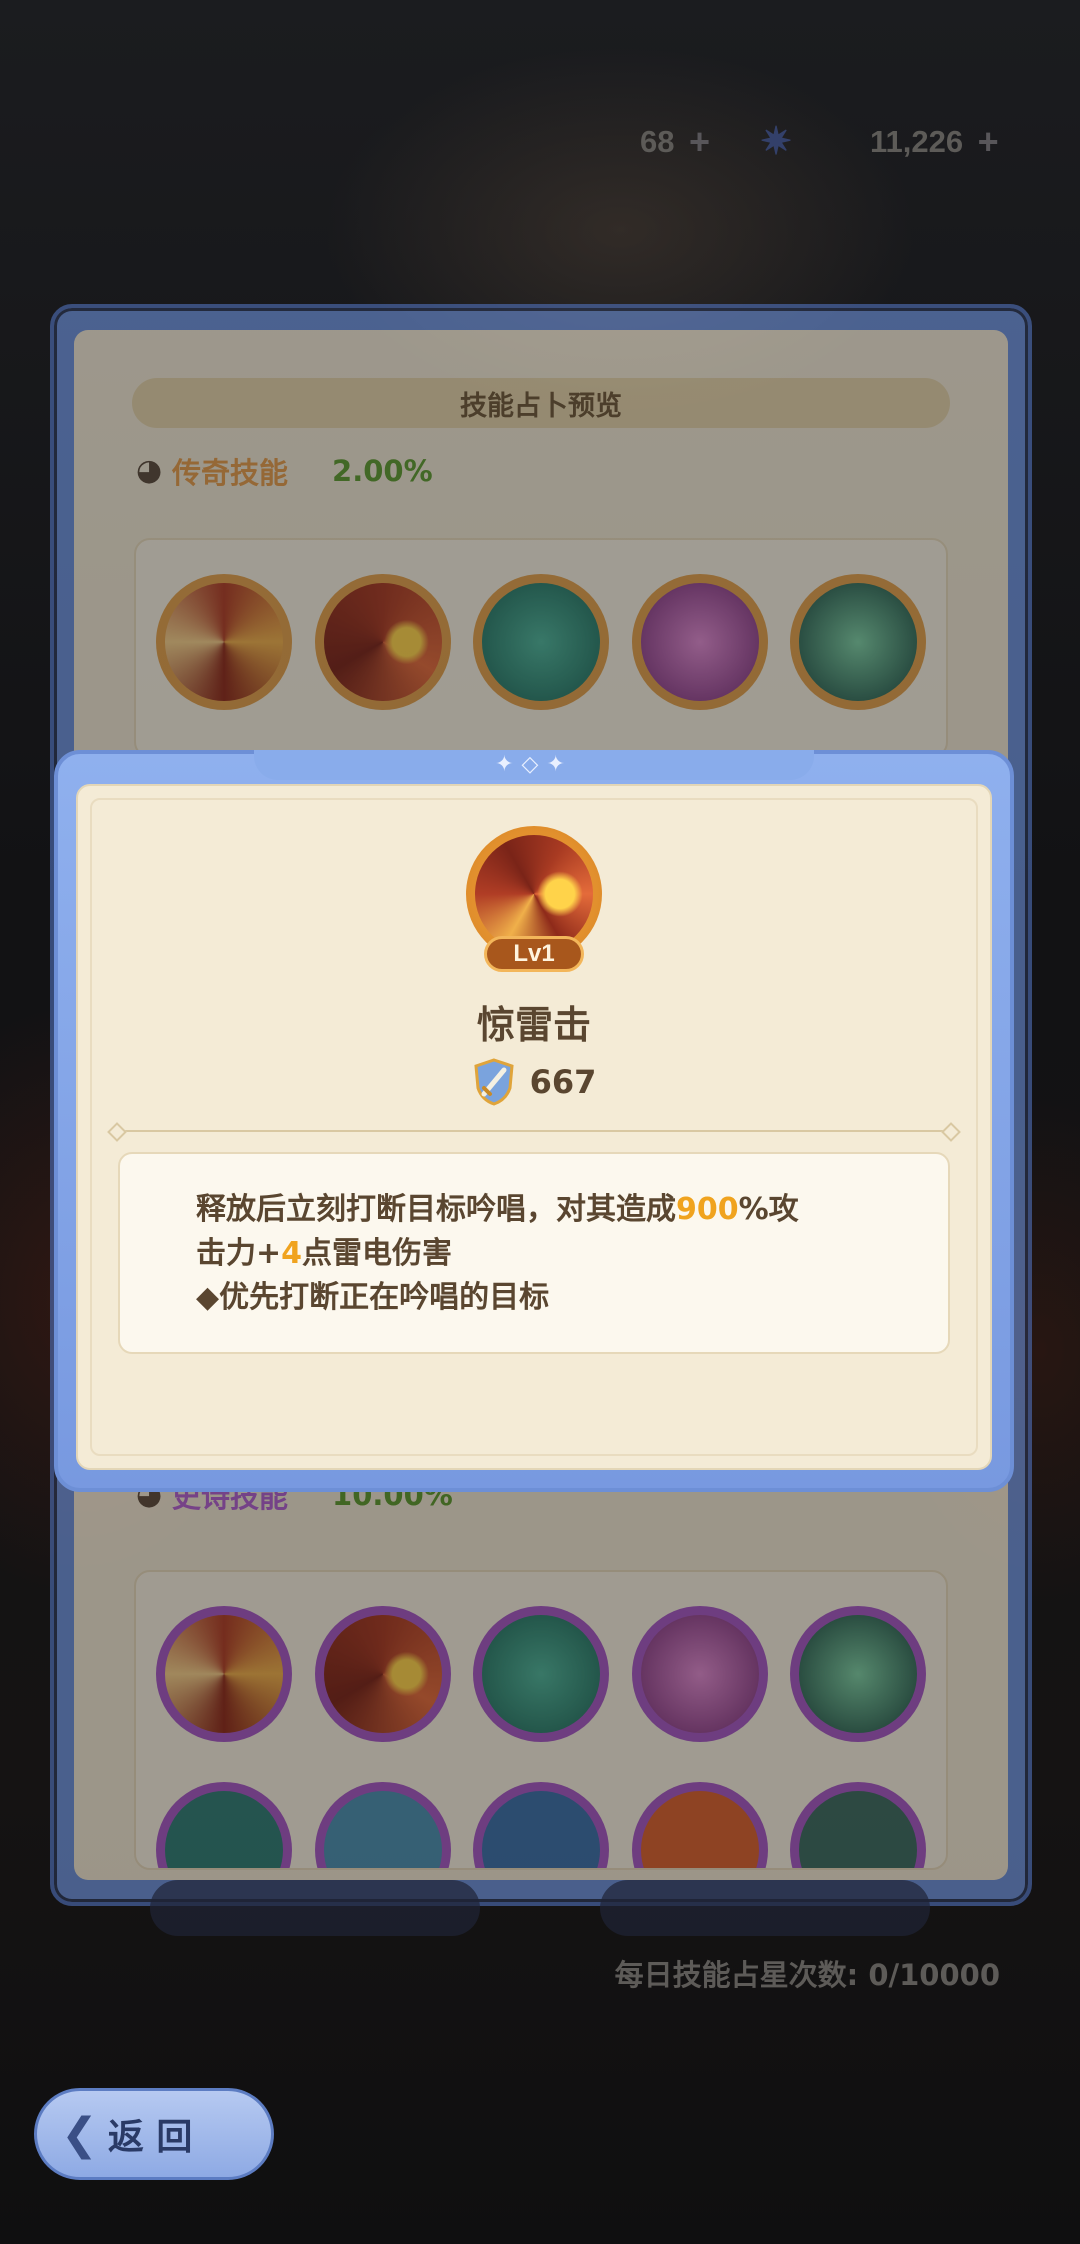 This screenshot has width=1080, height=2244. What do you see at coordinates (541, 403) in the screenshot?
I see `panel-title: 技能占卜预览` at bounding box center [541, 403].